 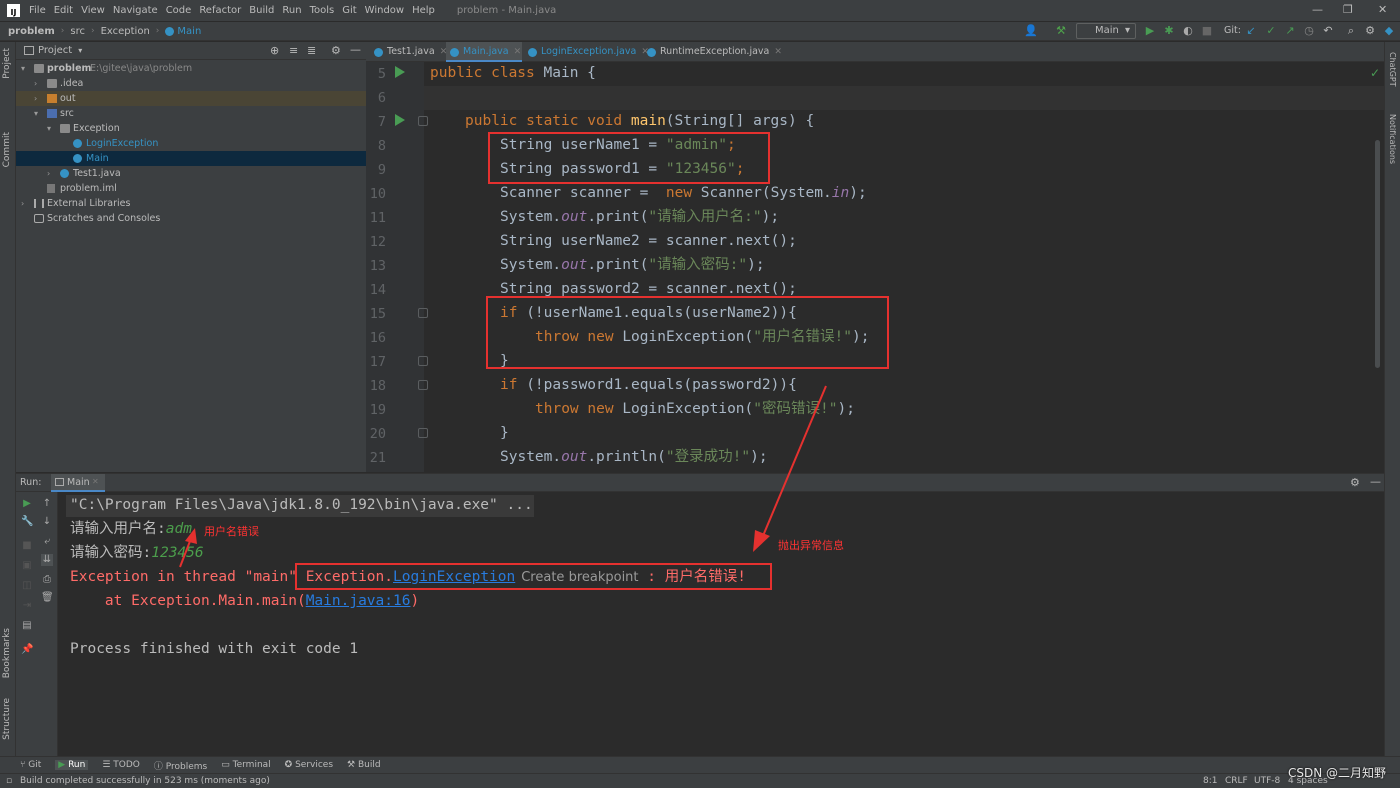 I want to click on minimize-button: —, so click(x=1317, y=9).